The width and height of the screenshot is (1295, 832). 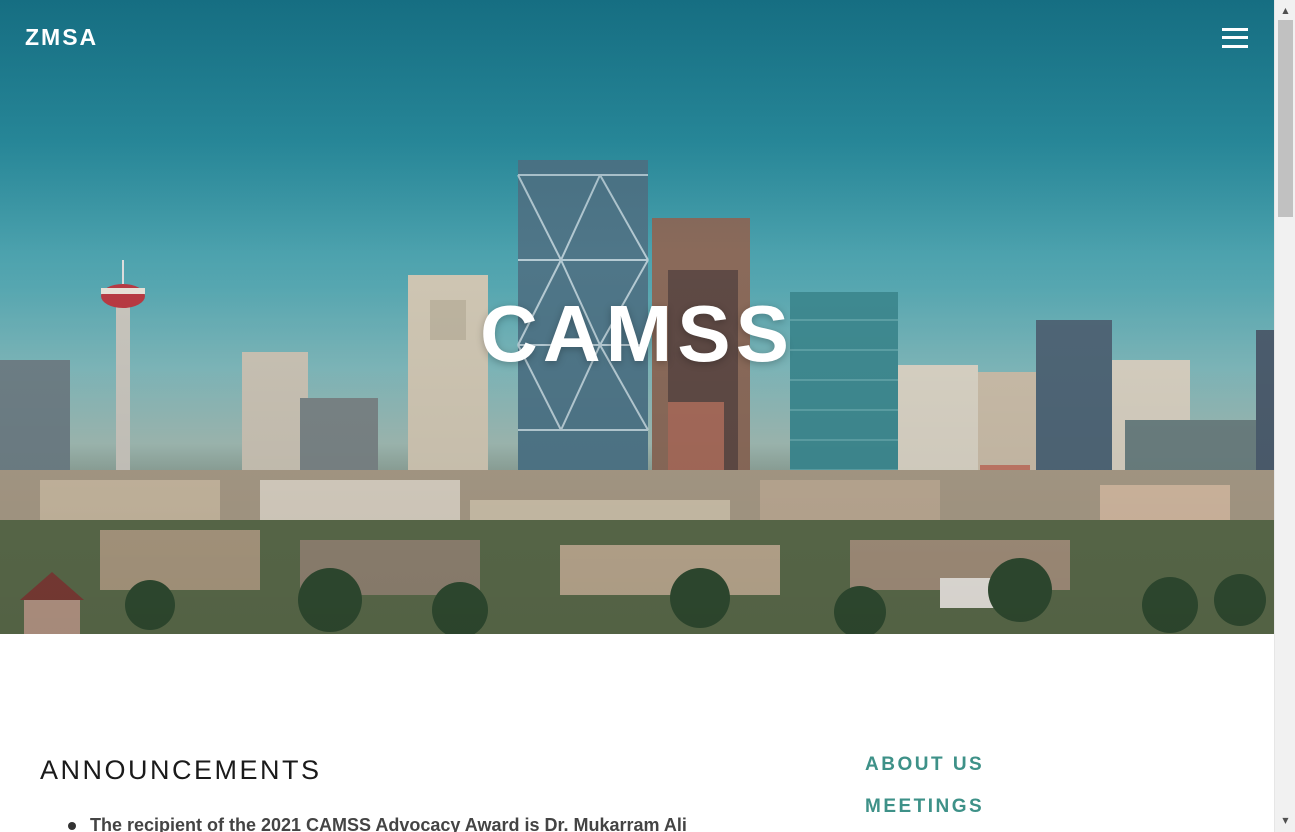 What do you see at coordinates (1285, 118) in the screenshot?
I see `scrollbar-thumb` at bounding box center [1285, 118].